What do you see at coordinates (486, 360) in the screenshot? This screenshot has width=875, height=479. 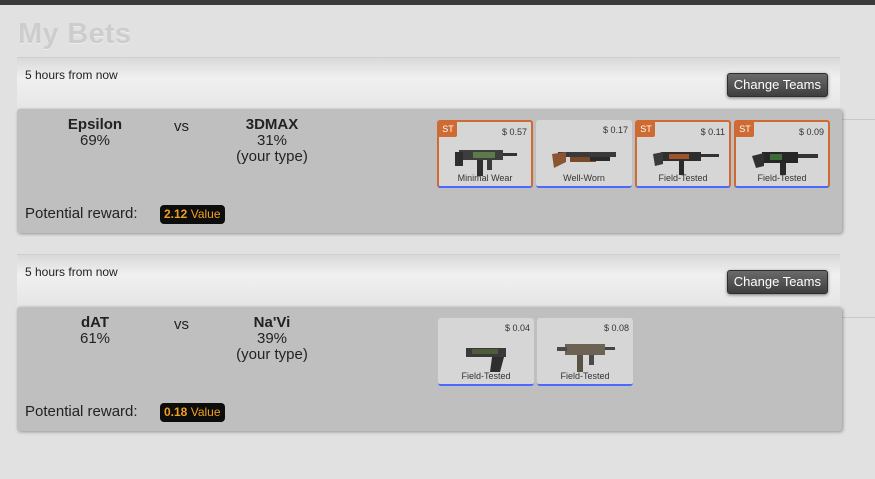 I see `pistol-icon` at bounding box center [486, 360].